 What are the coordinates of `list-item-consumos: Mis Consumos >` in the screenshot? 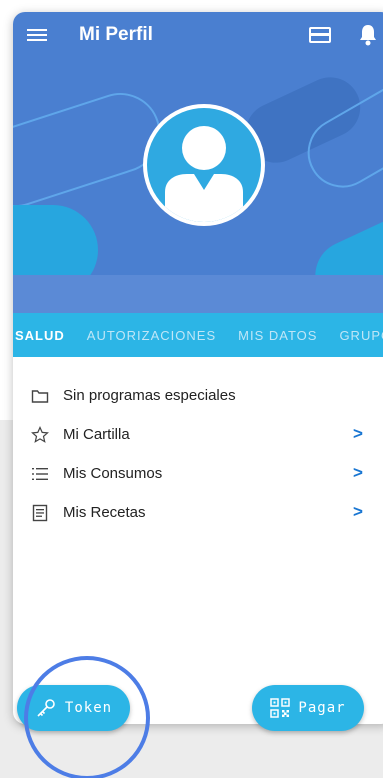 It's located at (198, 474).